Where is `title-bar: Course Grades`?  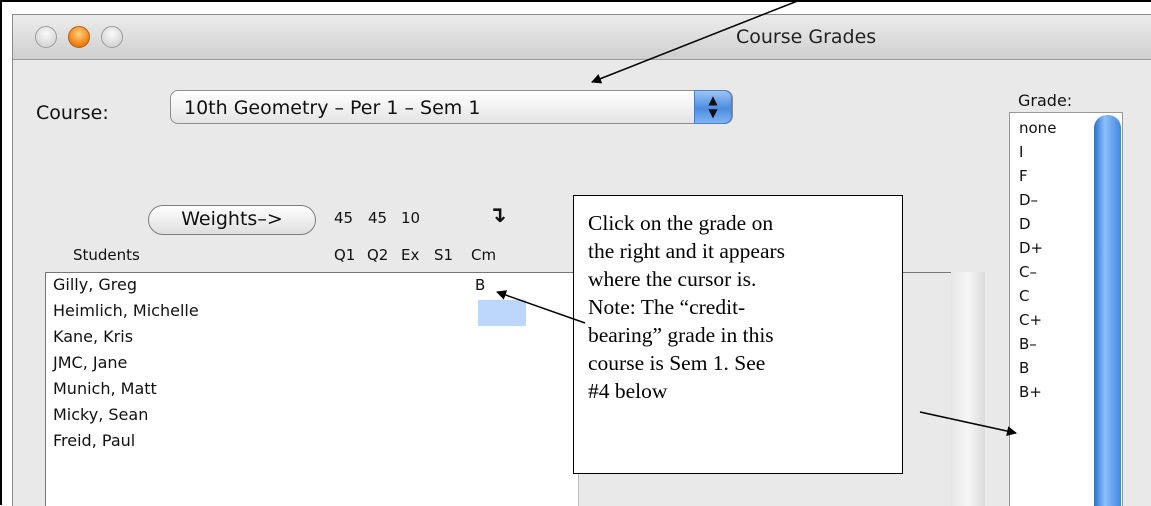 title-bar: Course Grades is located at coordinates (582, 37).